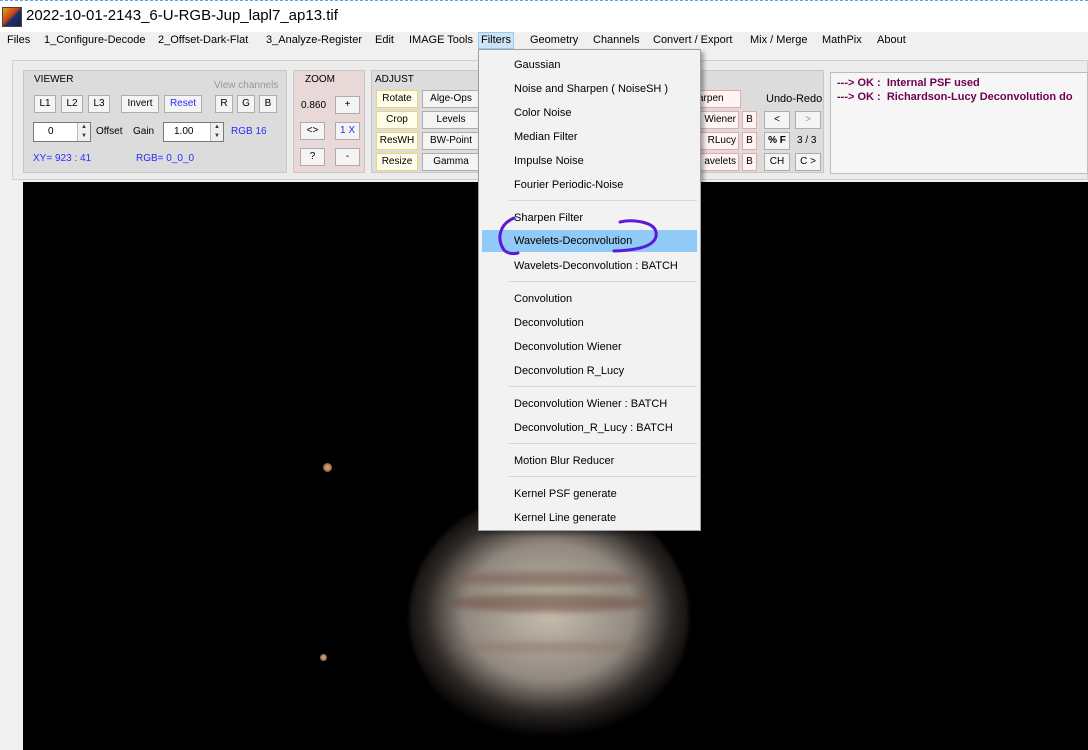  What do you see at coordinates (578, 236) in the screenshot?
I see `annotation-circle-icon` at bounding box center [578, 236].